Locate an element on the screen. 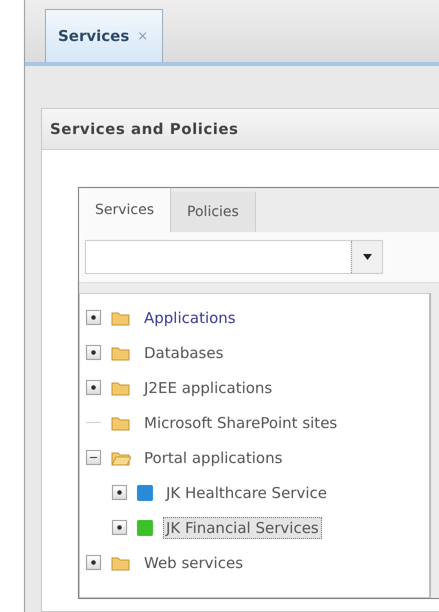 The height and width of the screenshot is (612, 439). tab-label: Services is located at coordinates (94, 36).